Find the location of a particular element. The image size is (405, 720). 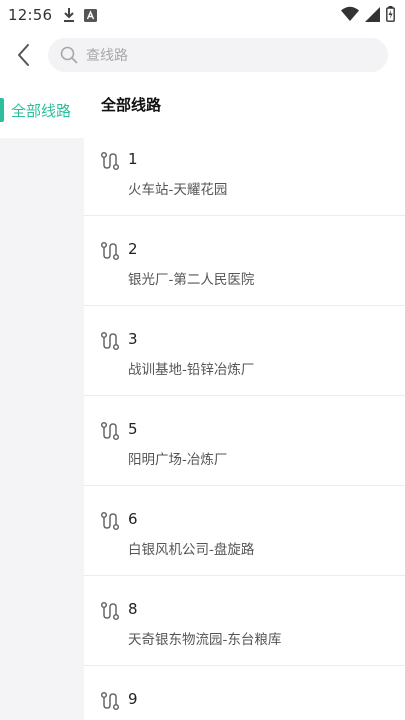

route-number: 1 is located at coordinates (133, 159).